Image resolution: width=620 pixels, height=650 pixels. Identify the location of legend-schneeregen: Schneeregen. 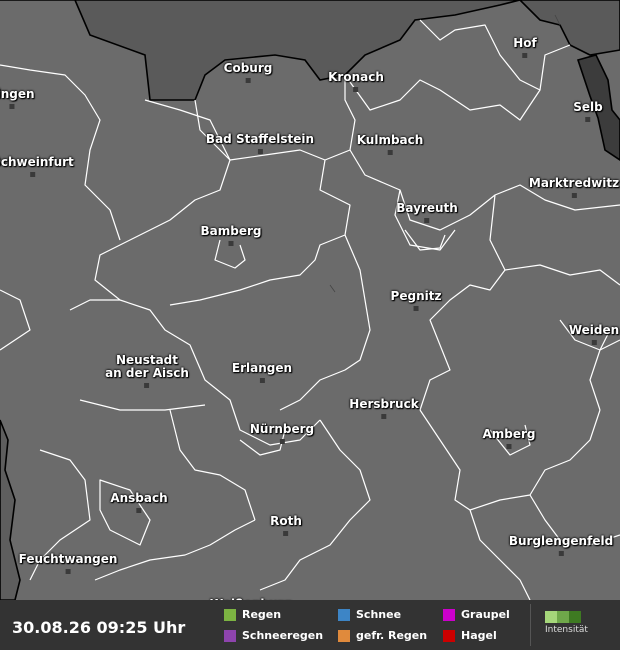
(273, 635).